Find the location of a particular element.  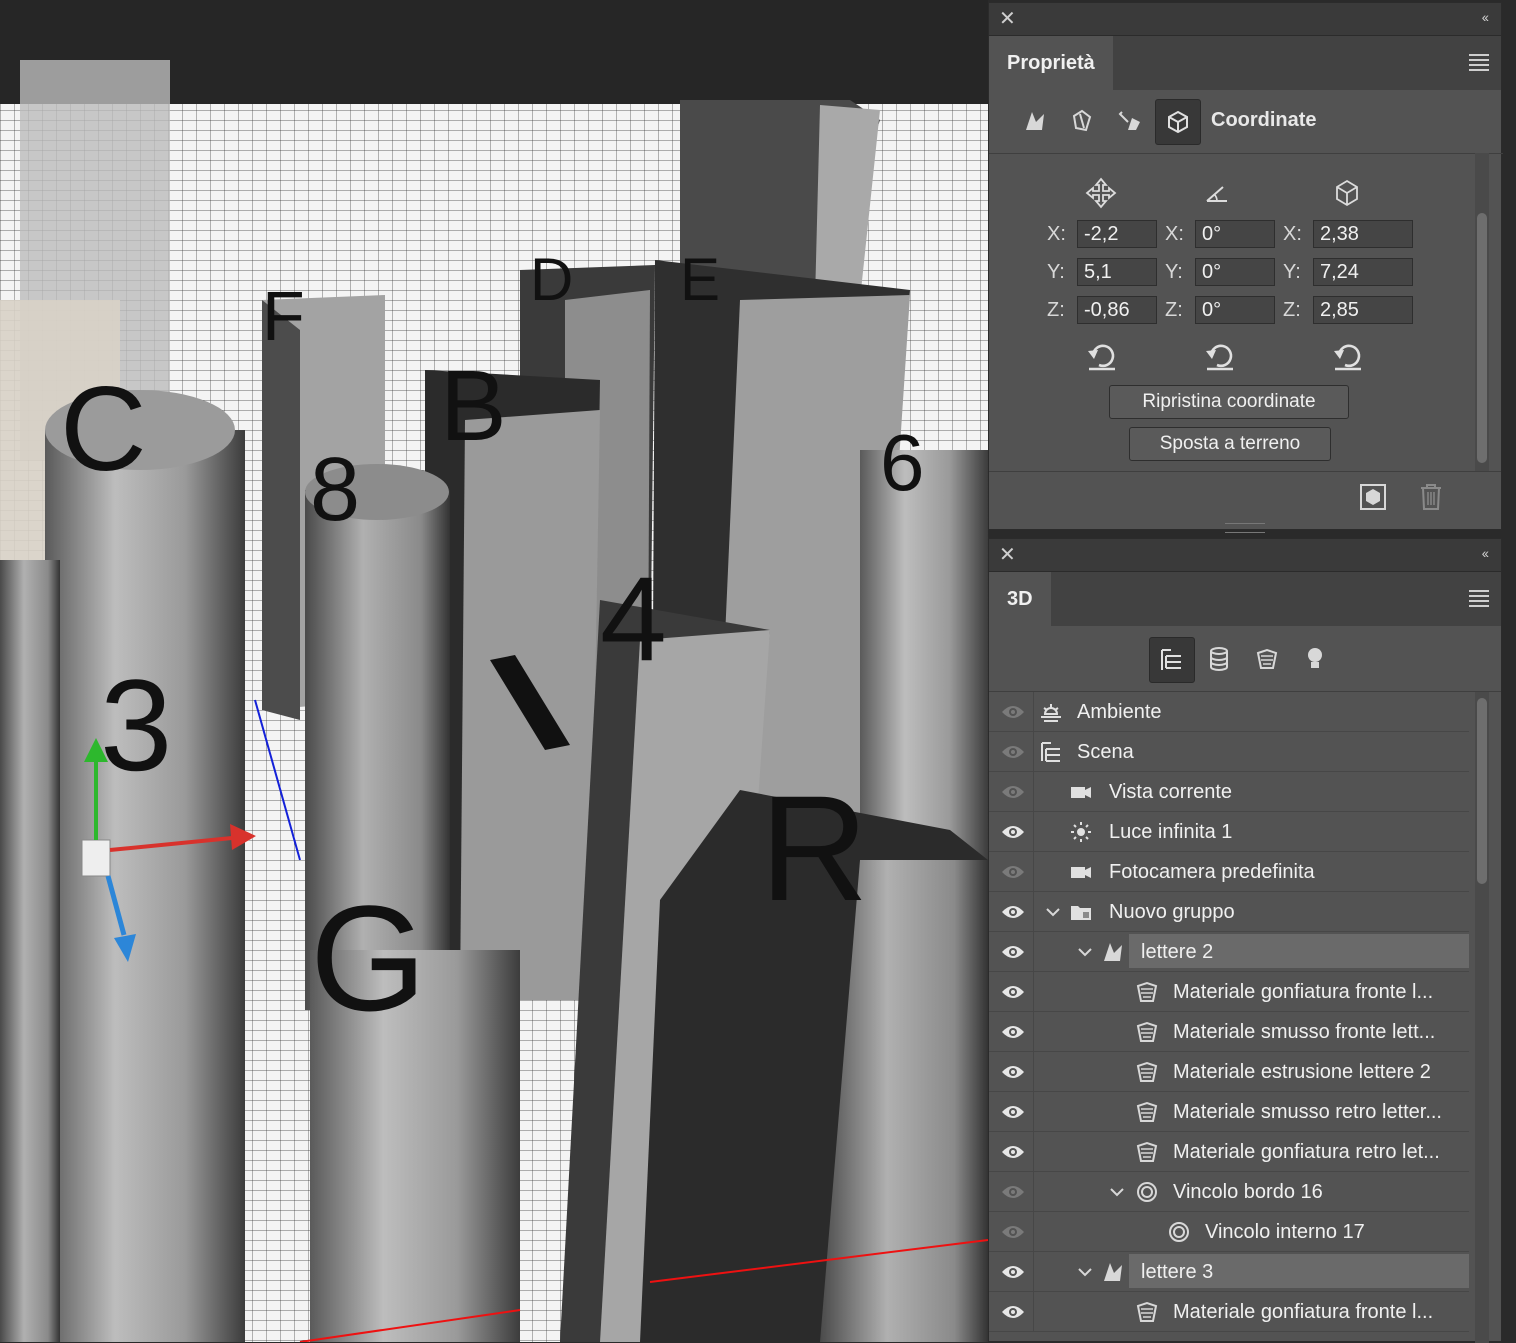

rotation-y-field: 0° is located at coordinates (1235, 272).